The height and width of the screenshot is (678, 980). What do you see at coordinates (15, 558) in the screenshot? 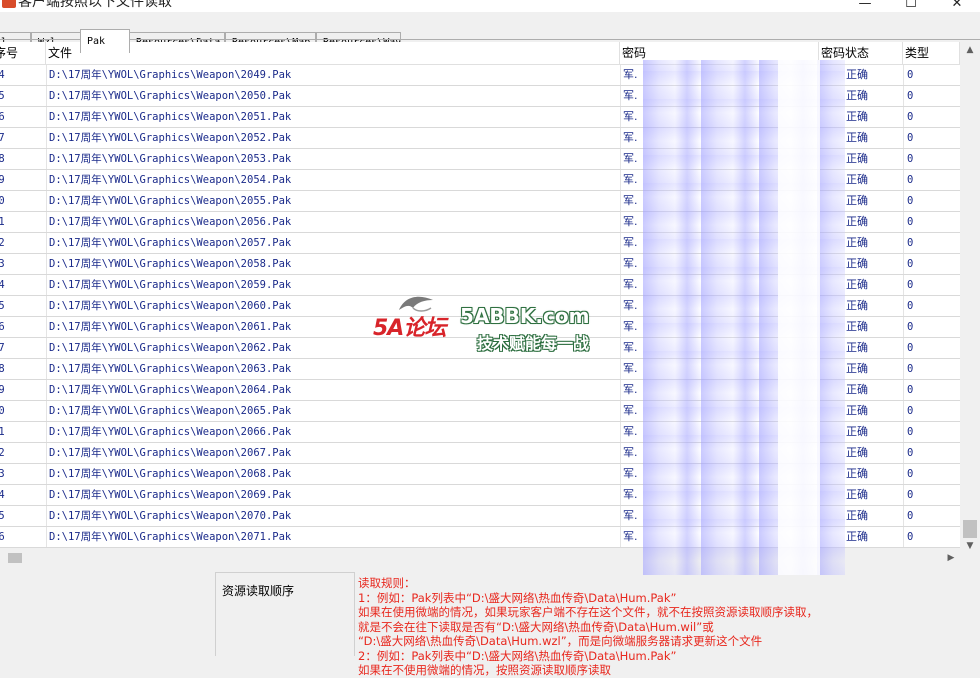
I see `horizontal-scroll-thumb` at bounding box center [15, 558].